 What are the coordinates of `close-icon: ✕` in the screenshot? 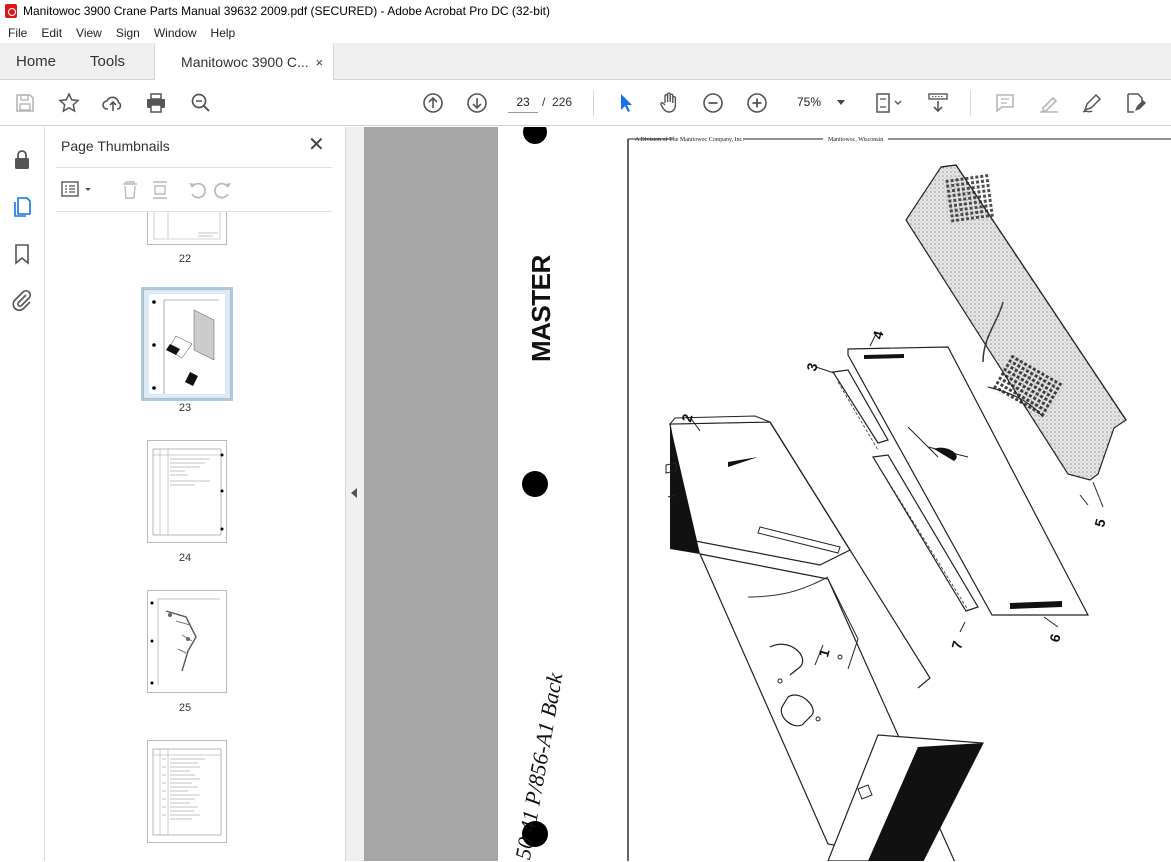 It's located at (316, 145).